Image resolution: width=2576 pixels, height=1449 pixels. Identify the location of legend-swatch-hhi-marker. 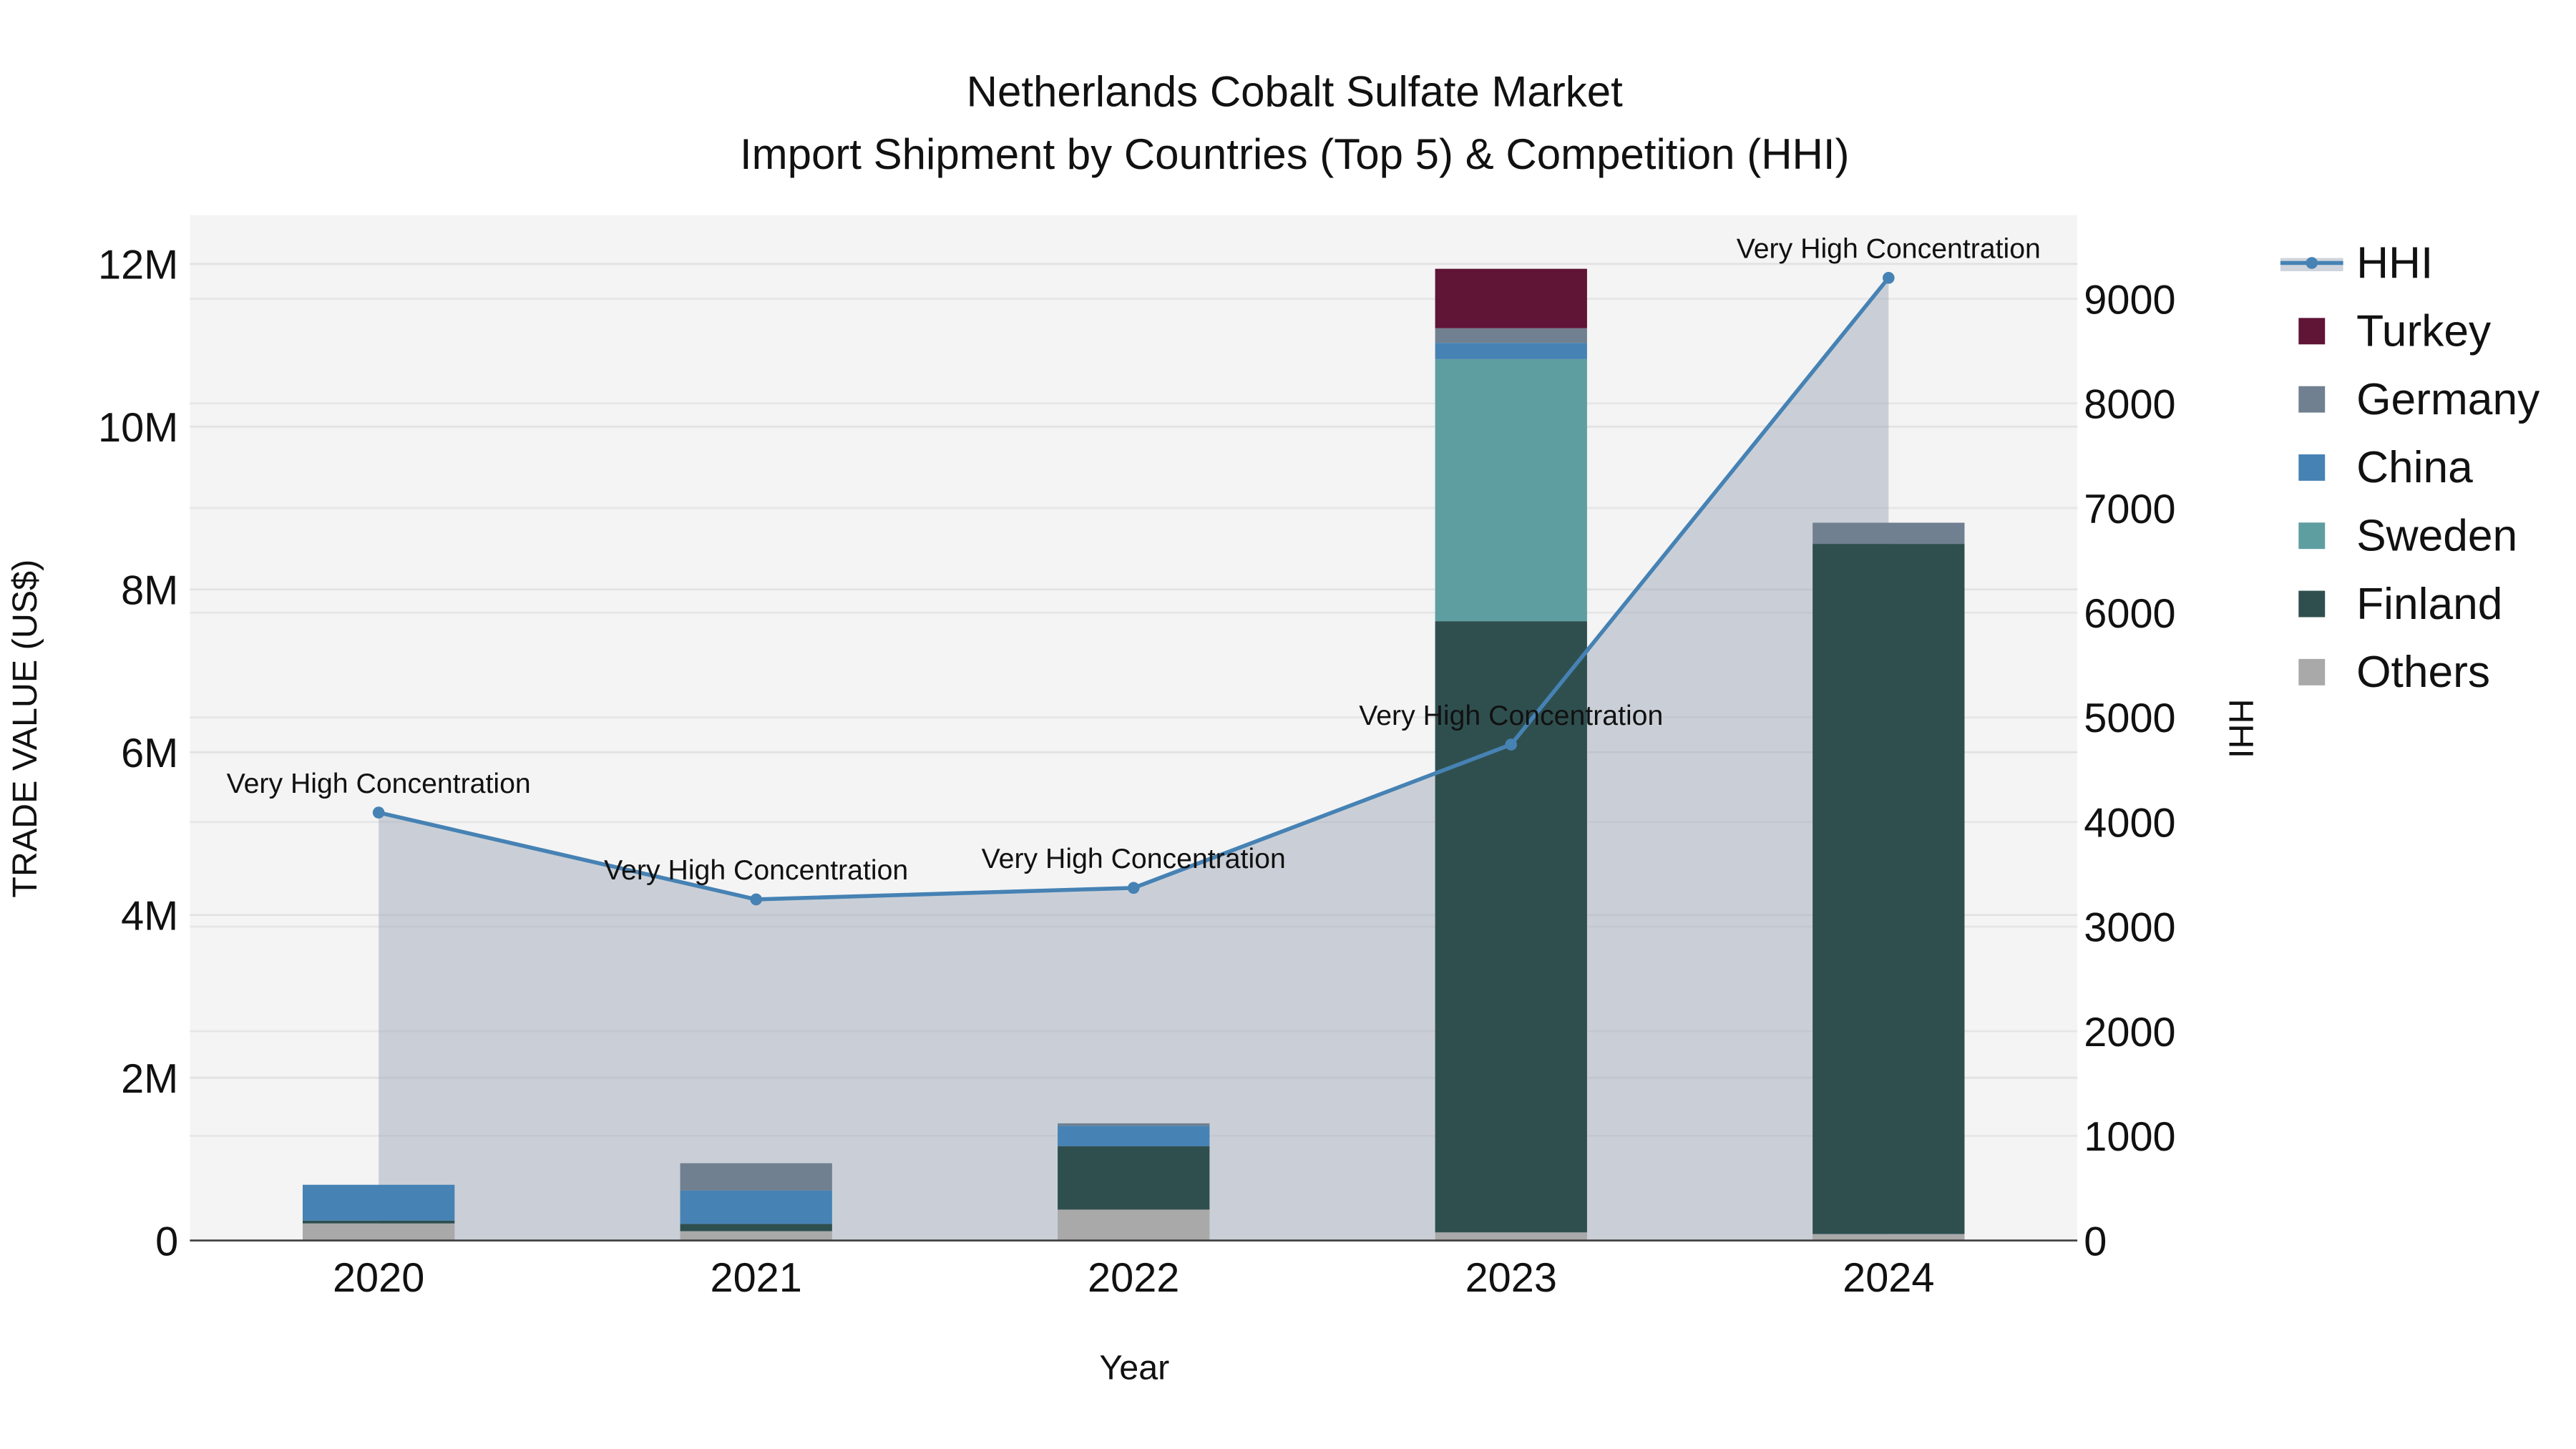
(2312, 263).